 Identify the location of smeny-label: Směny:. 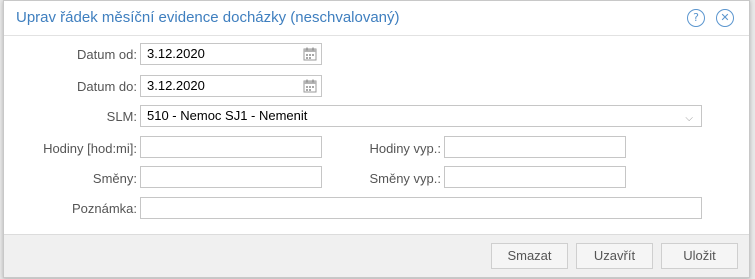
(114, 178).